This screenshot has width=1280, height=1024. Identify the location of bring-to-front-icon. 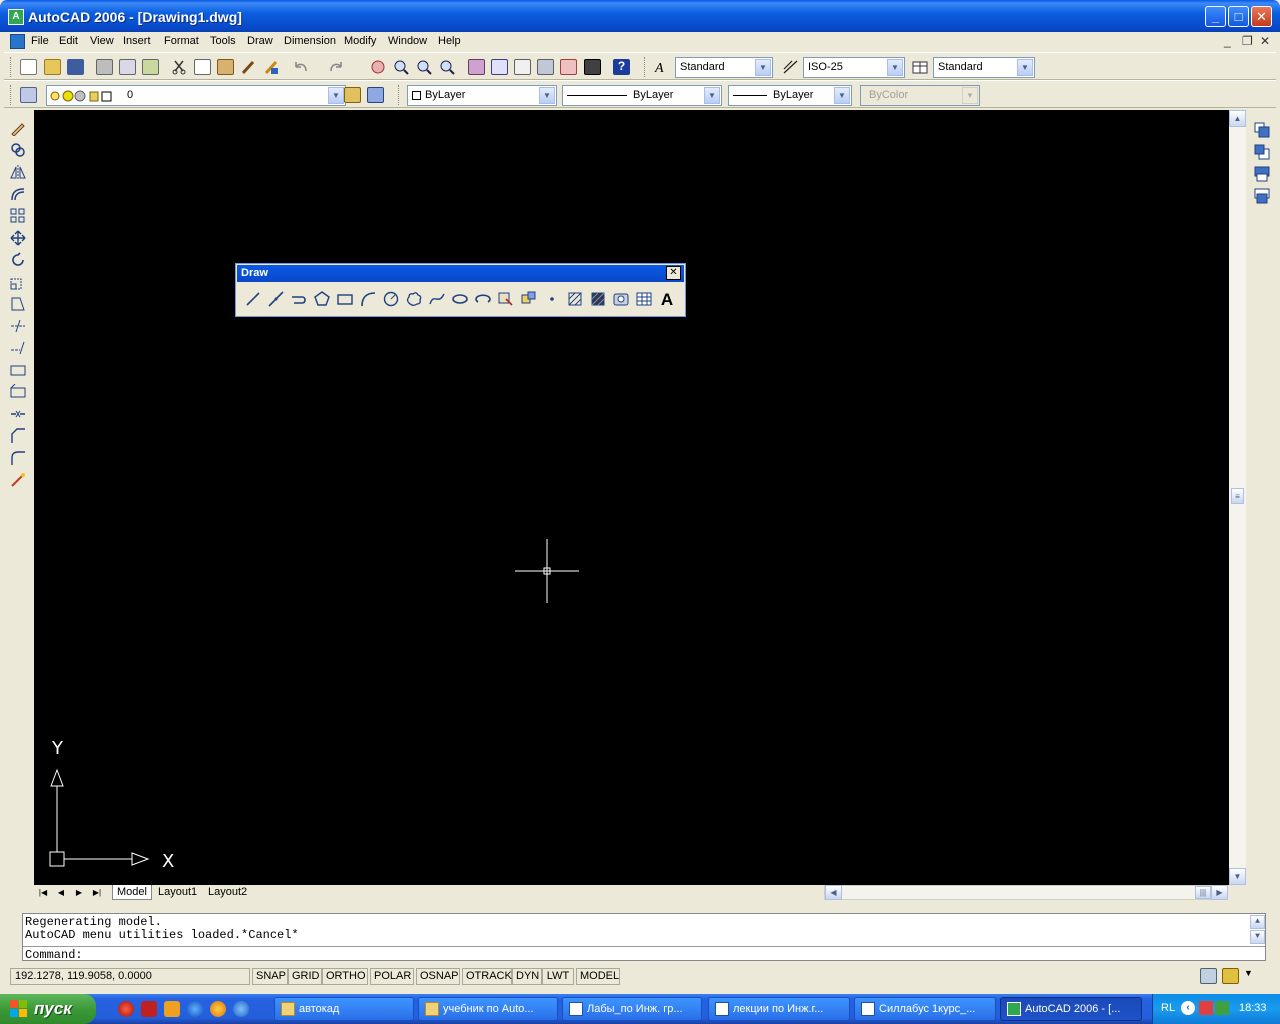
(1262, 130).